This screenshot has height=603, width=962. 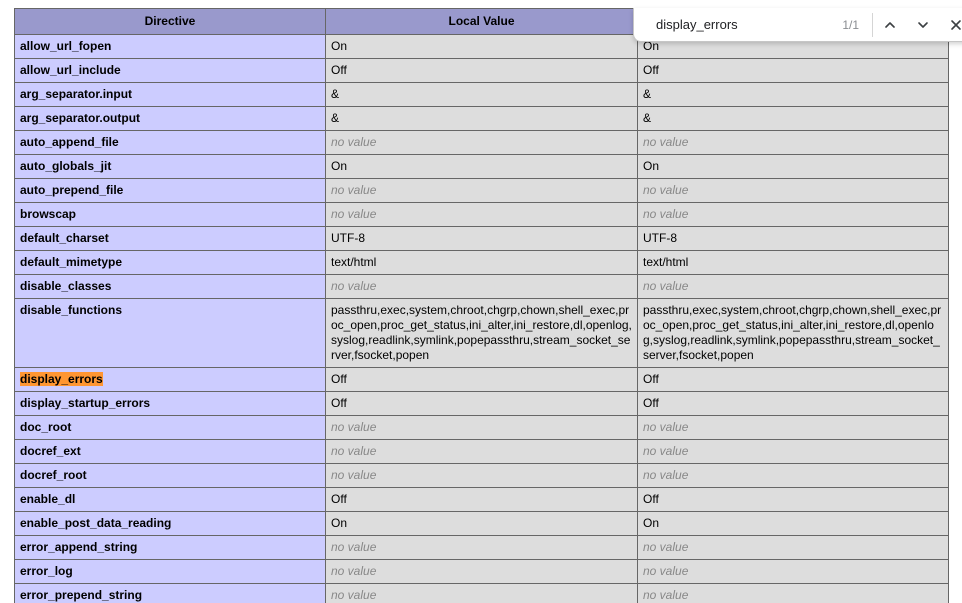 I want to click on chevron-up-icon, so click(x=890, y=25).